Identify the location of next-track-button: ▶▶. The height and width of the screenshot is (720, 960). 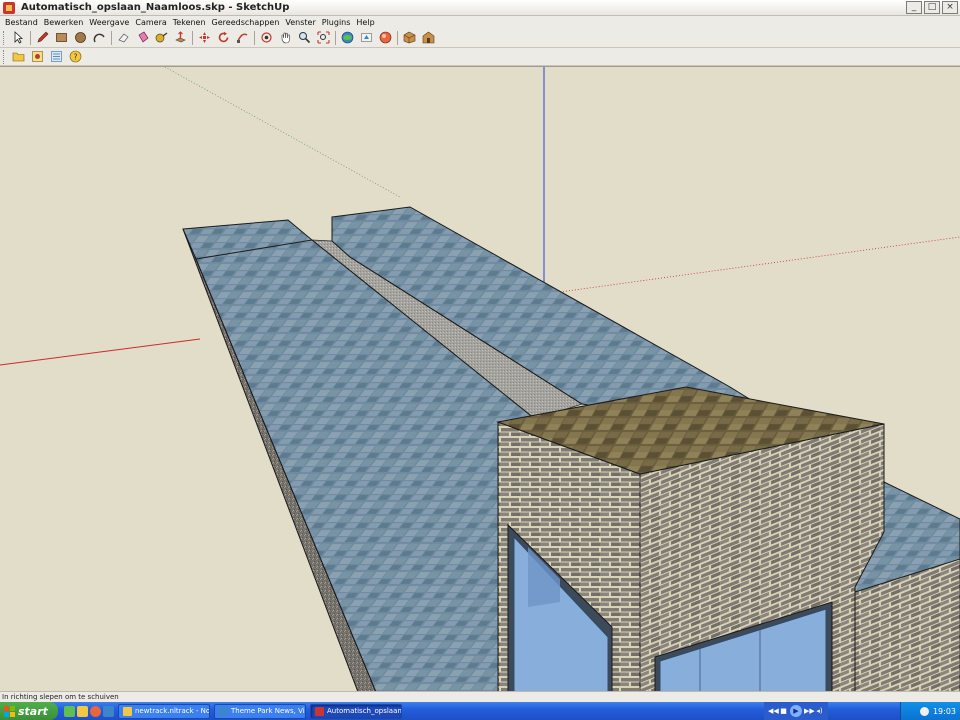
(809, 711).